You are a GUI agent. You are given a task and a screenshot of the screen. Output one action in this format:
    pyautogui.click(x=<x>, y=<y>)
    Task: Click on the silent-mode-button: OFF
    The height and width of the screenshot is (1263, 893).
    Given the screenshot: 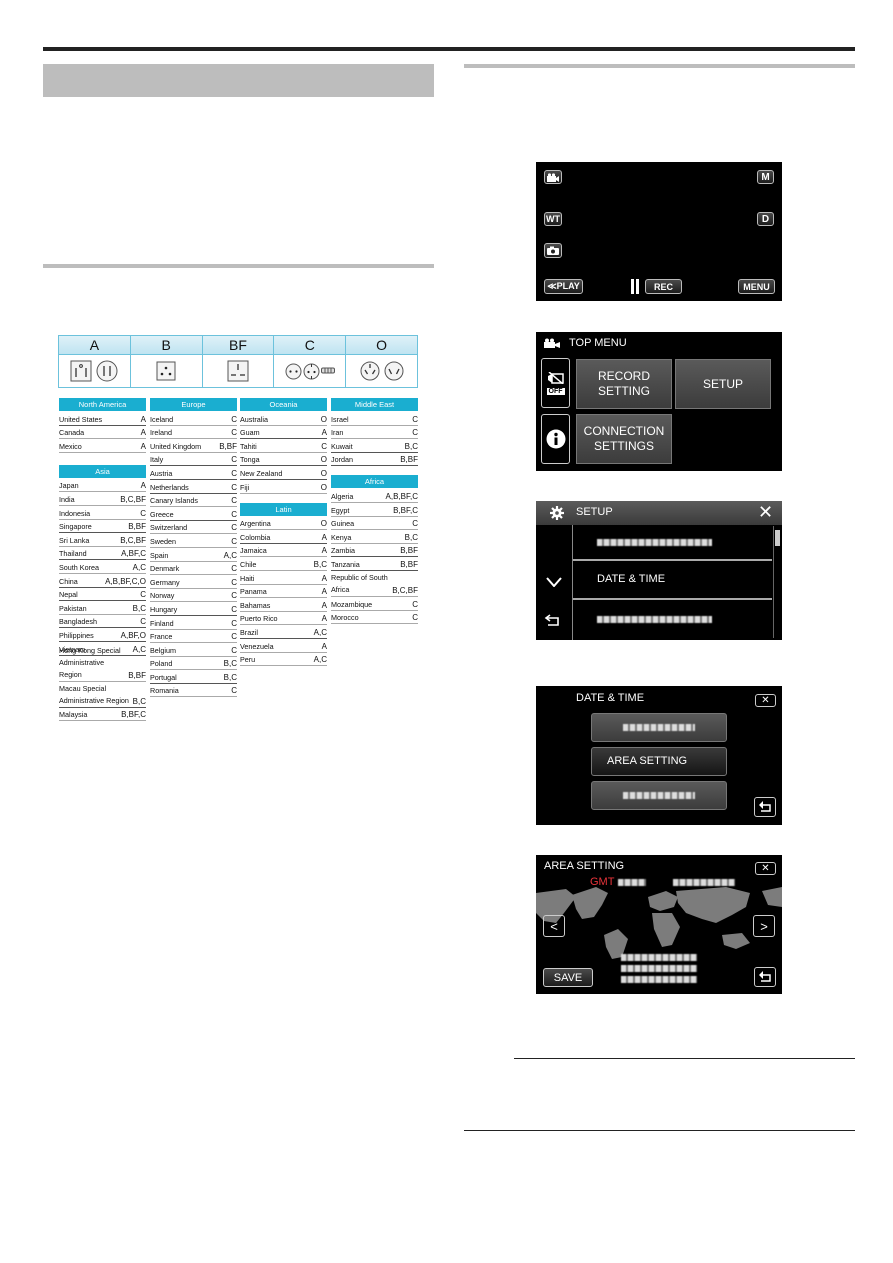 What is the action you would take?
    pyautogui.click(x=555, y=383)
    